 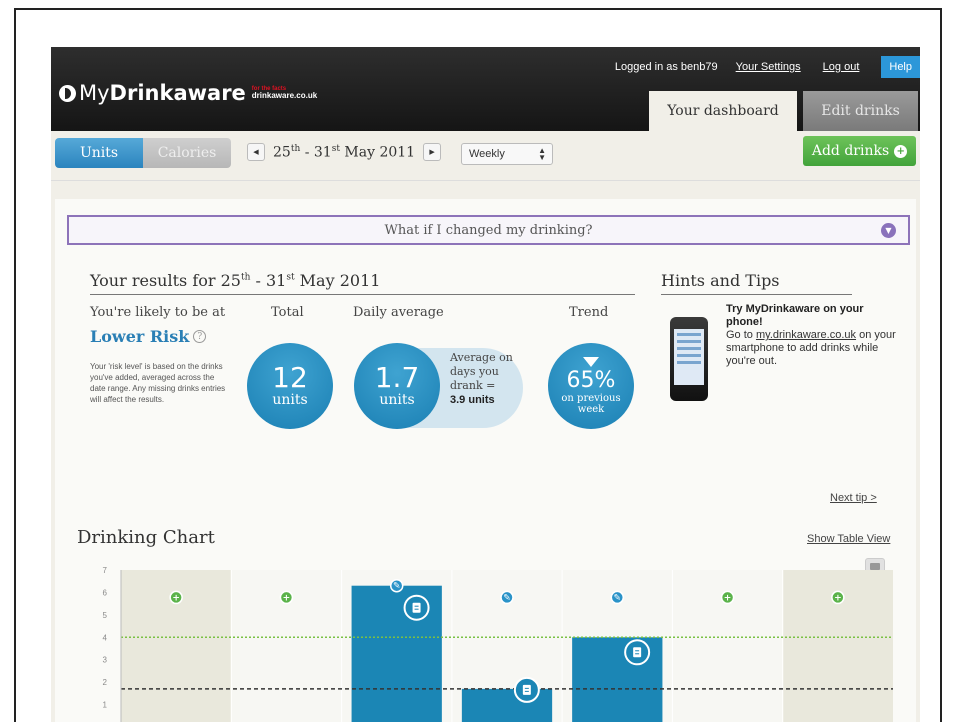 I want to click on logo-mark-icon, so click(x=67, y=93).